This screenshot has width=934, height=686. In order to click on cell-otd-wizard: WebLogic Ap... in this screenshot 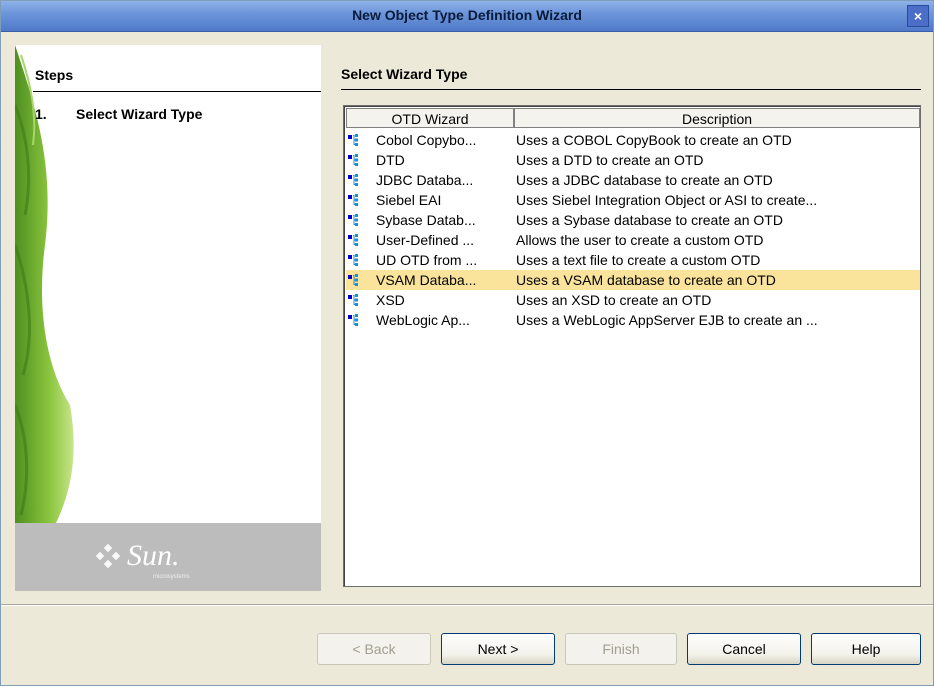, I will do `click(423, 320)`.